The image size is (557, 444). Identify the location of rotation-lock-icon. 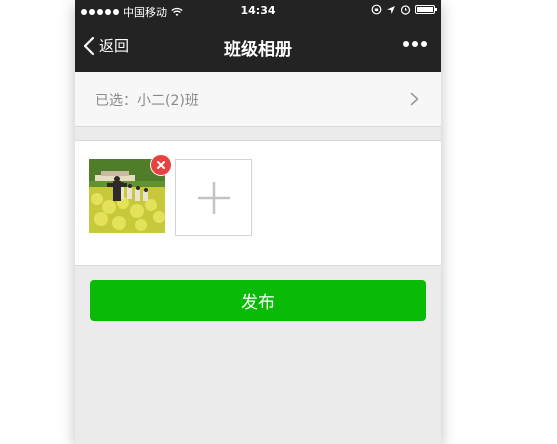
(376, 9).